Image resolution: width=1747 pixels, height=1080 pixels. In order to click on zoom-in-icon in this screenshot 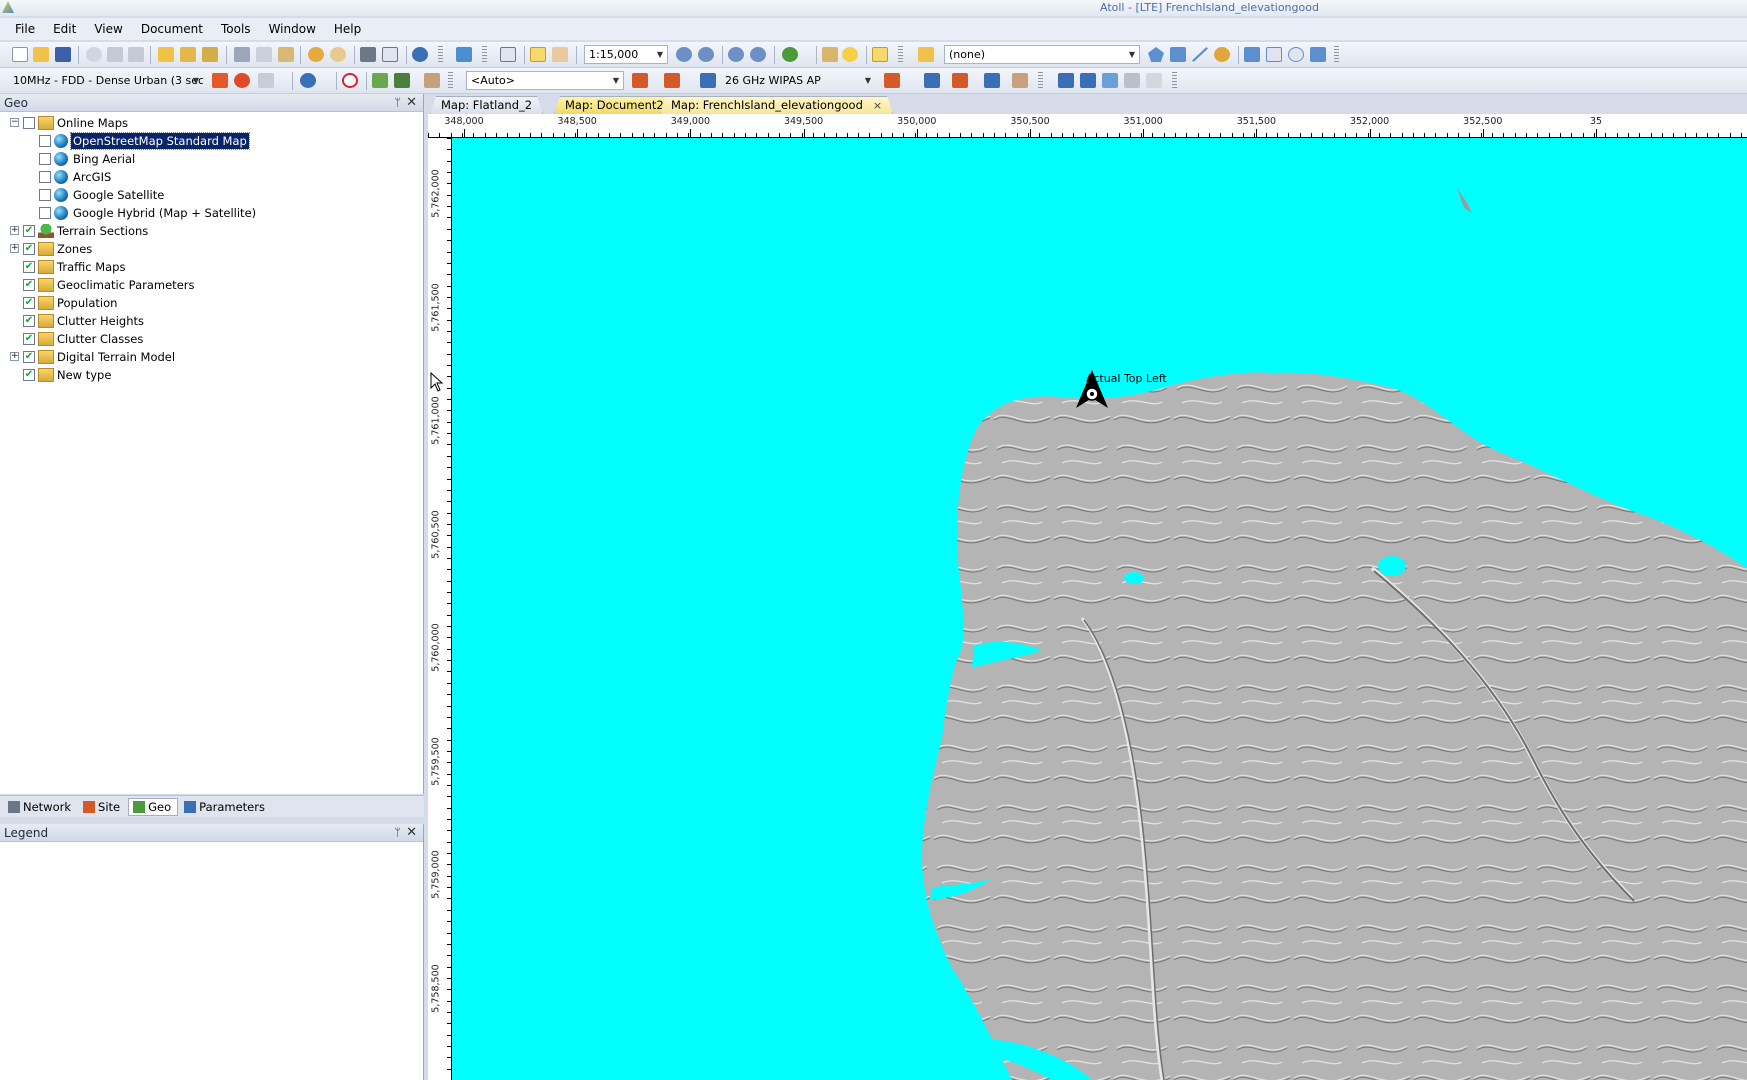, I will do `click(684, 54)`.